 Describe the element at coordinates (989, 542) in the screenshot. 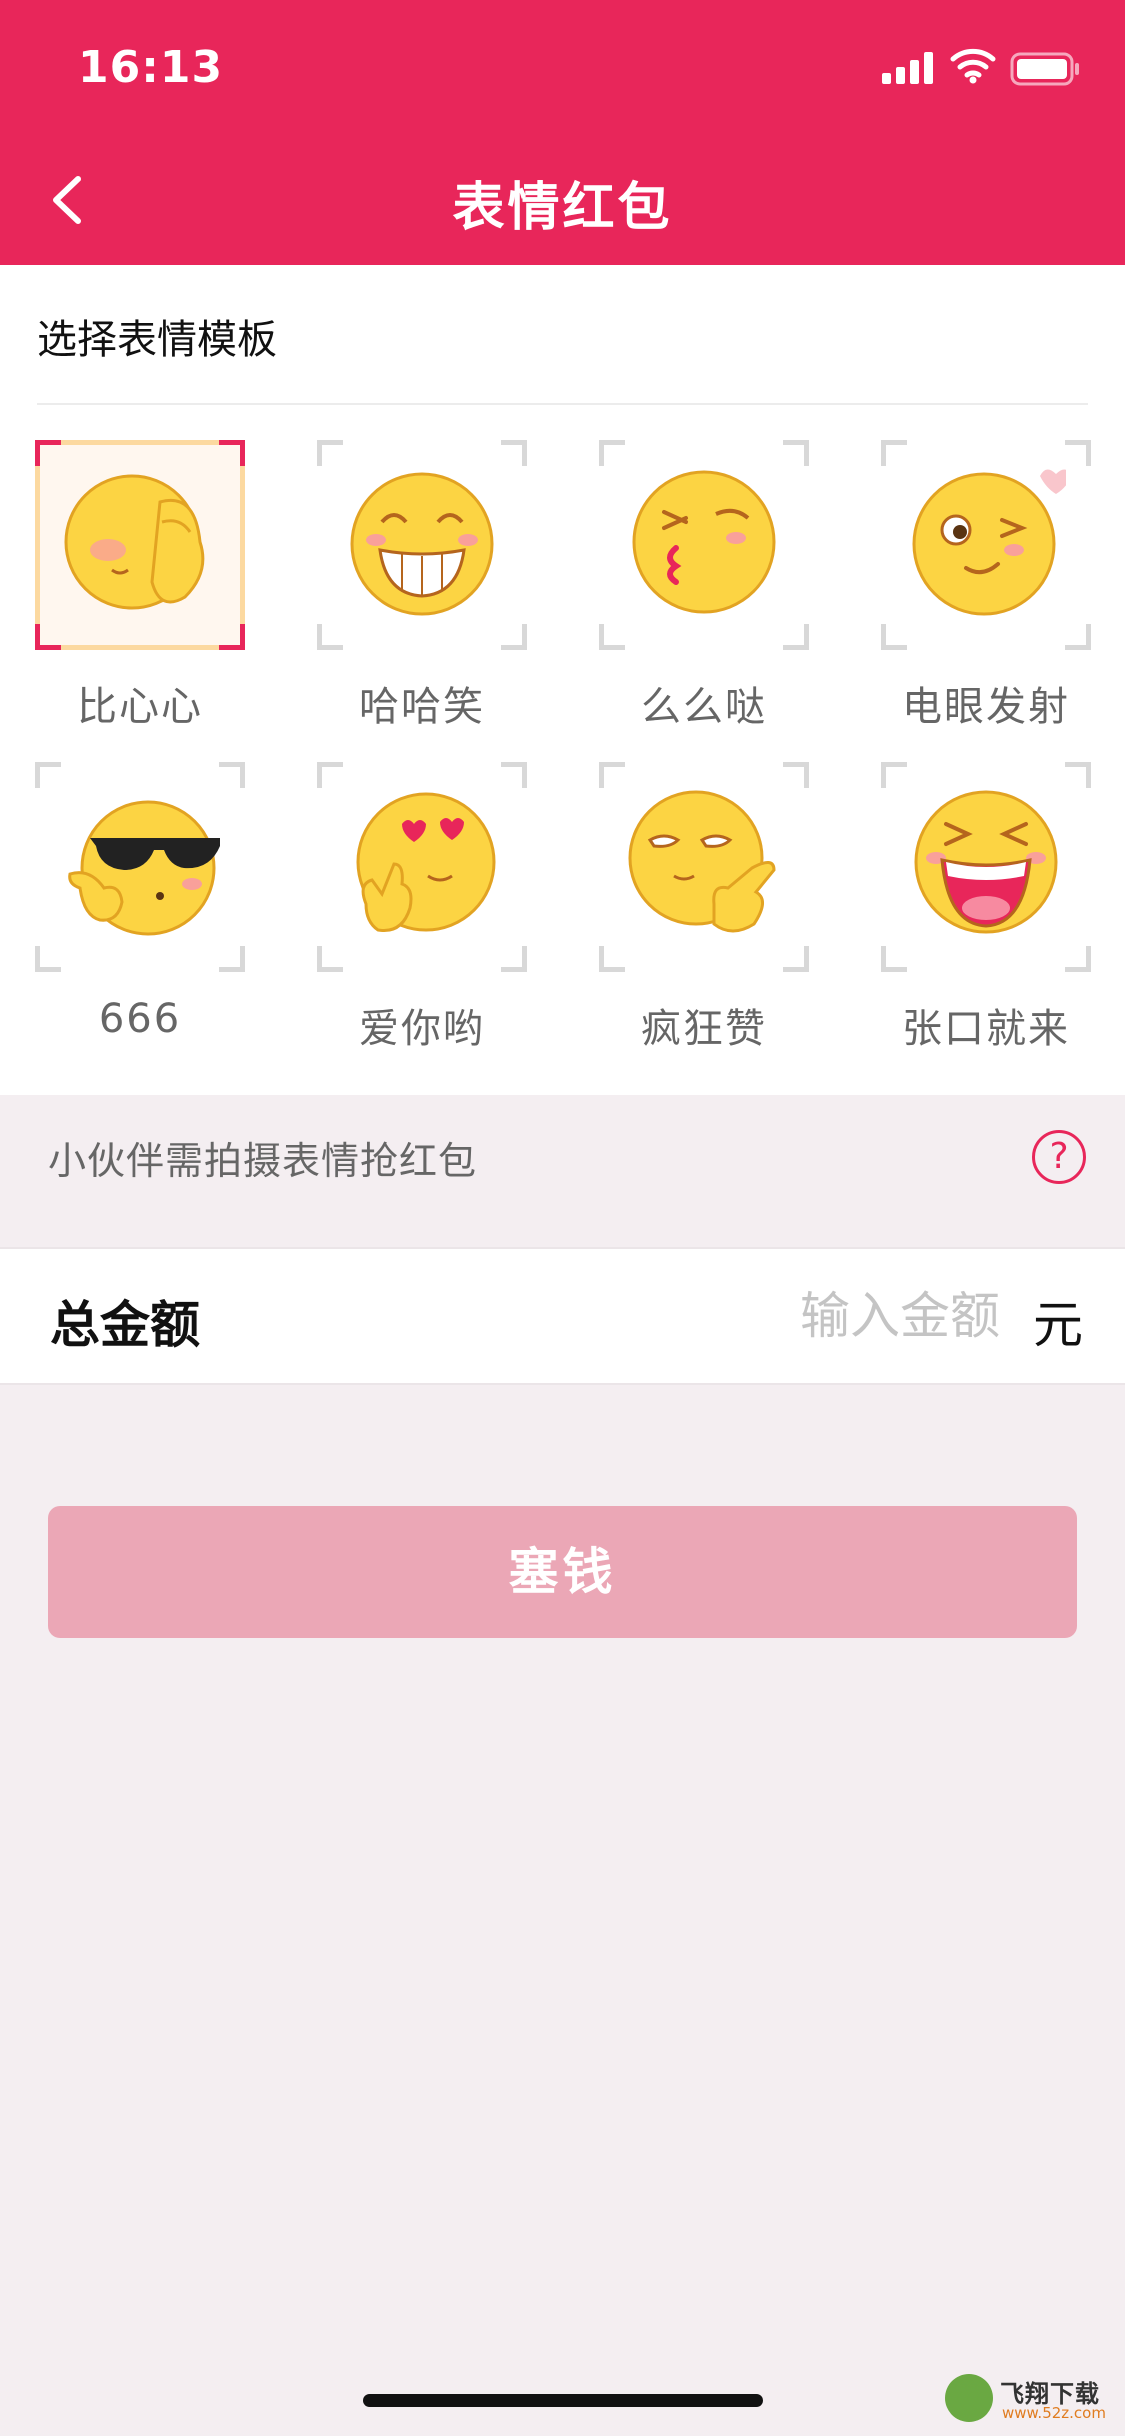

I see `winking-emoji-icon` at that location.